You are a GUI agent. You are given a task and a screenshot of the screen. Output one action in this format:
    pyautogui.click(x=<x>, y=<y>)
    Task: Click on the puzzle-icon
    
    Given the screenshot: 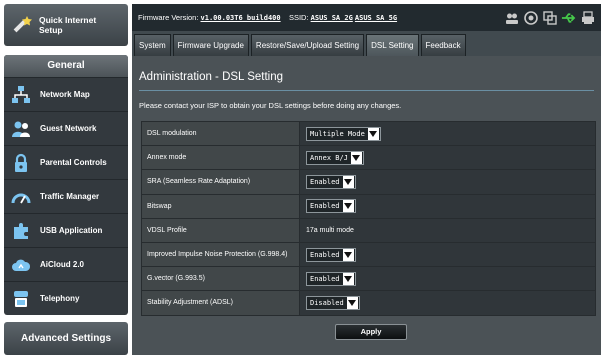 What is the action you would take?
    pyautogui.click(x=21, y=231)
    